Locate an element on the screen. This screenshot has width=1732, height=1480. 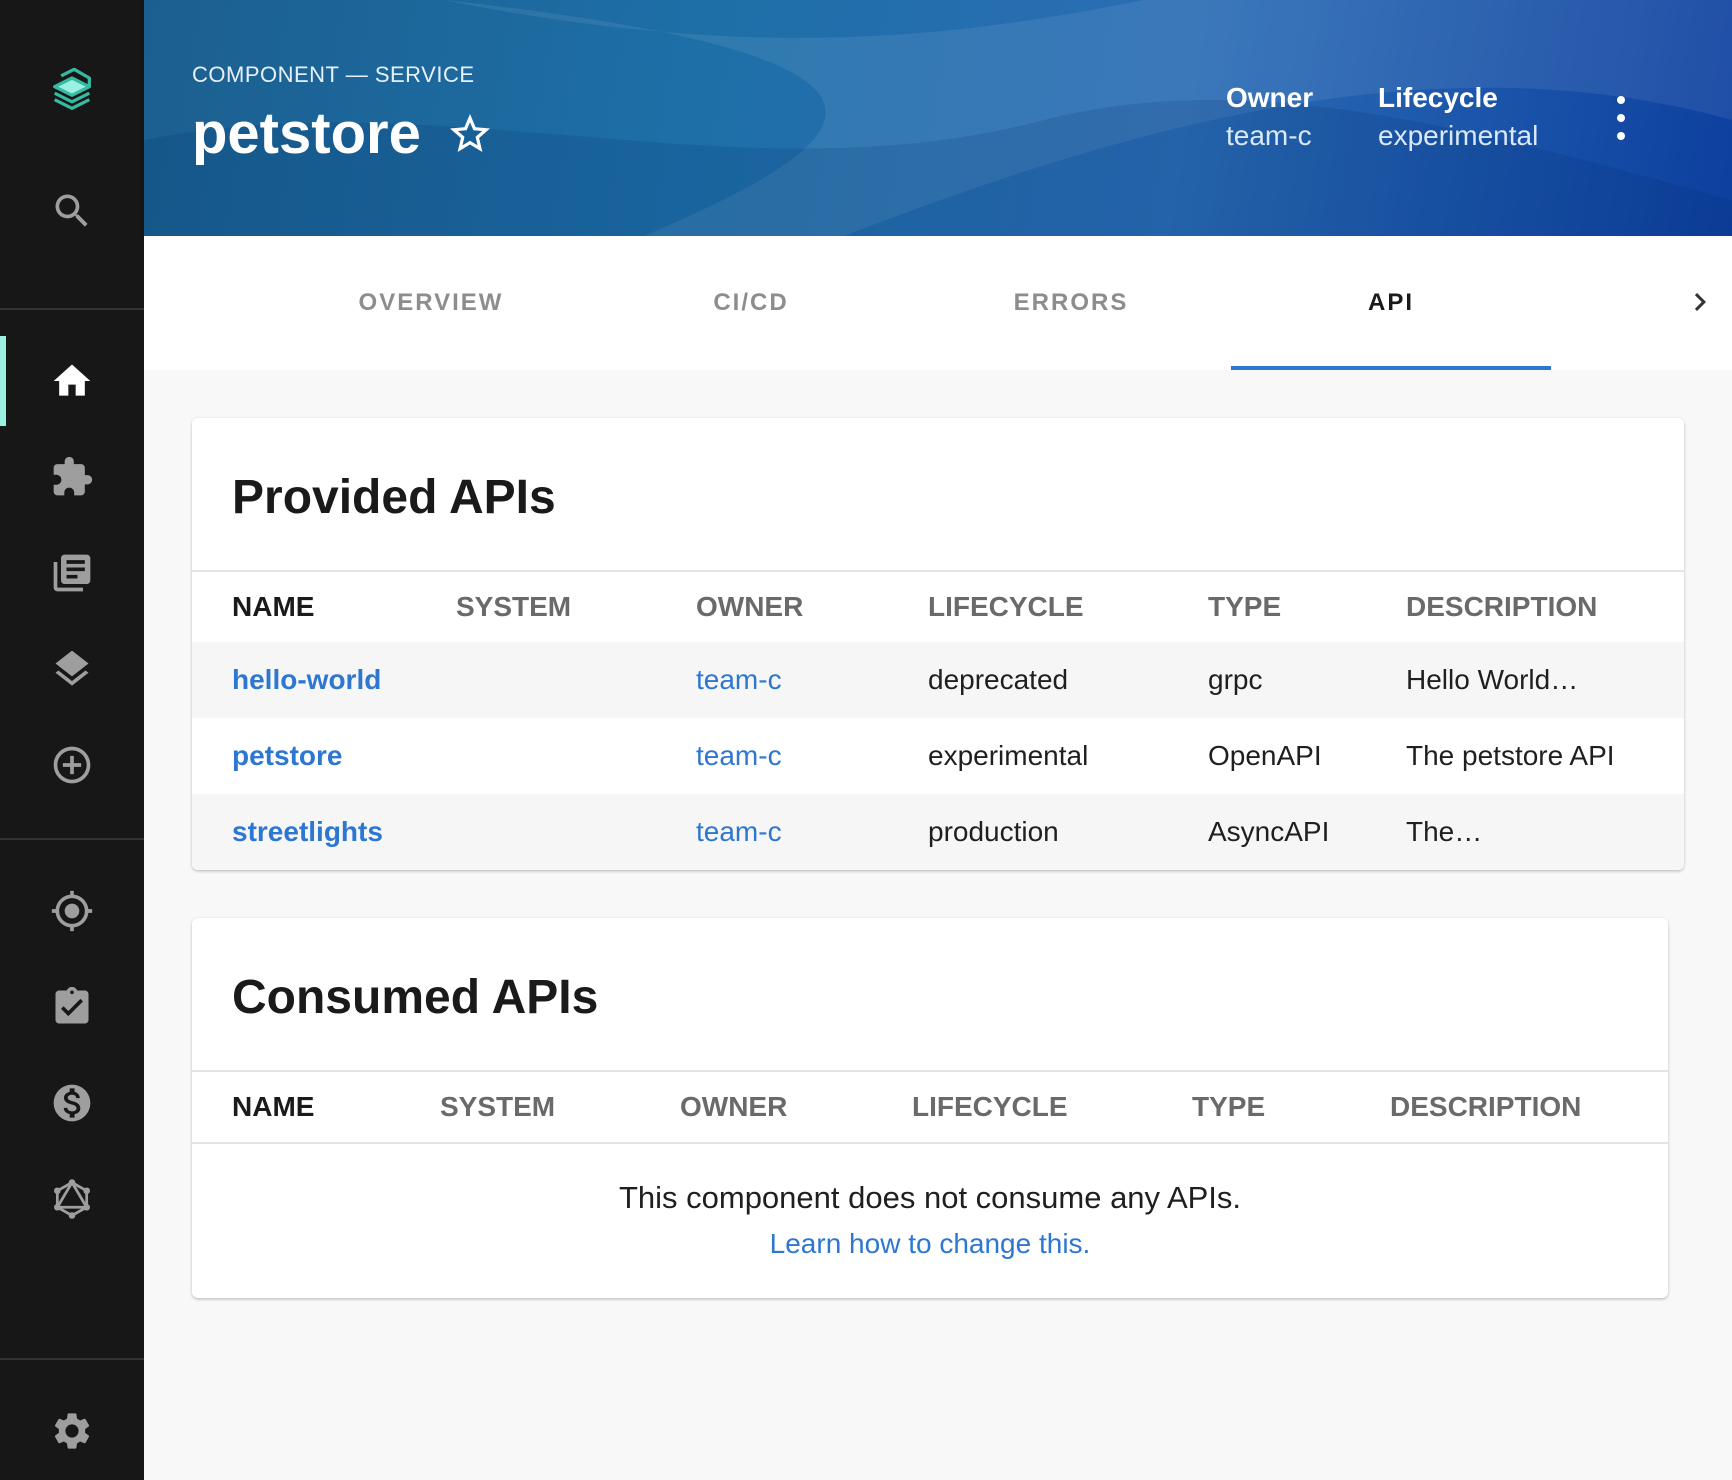
sidebar-item-docs is located at coordinates (72, 573).